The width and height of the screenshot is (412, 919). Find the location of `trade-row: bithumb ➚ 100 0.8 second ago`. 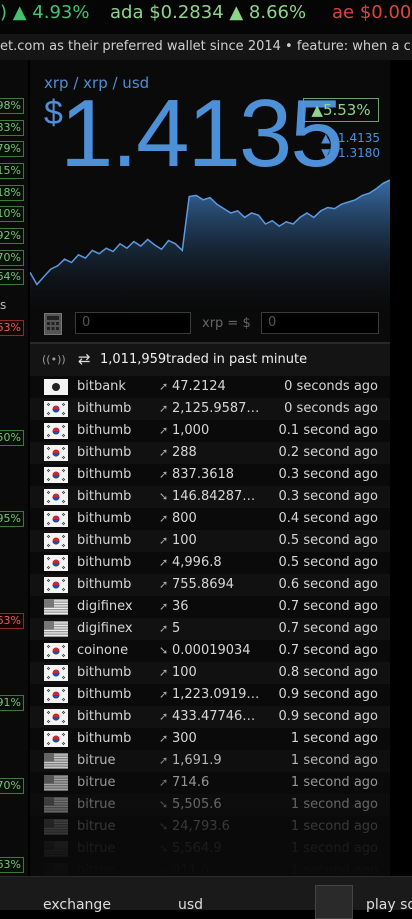

trade-row: bithumb ➚ 100 0.8 second ago is located at coordinates (210, 673).